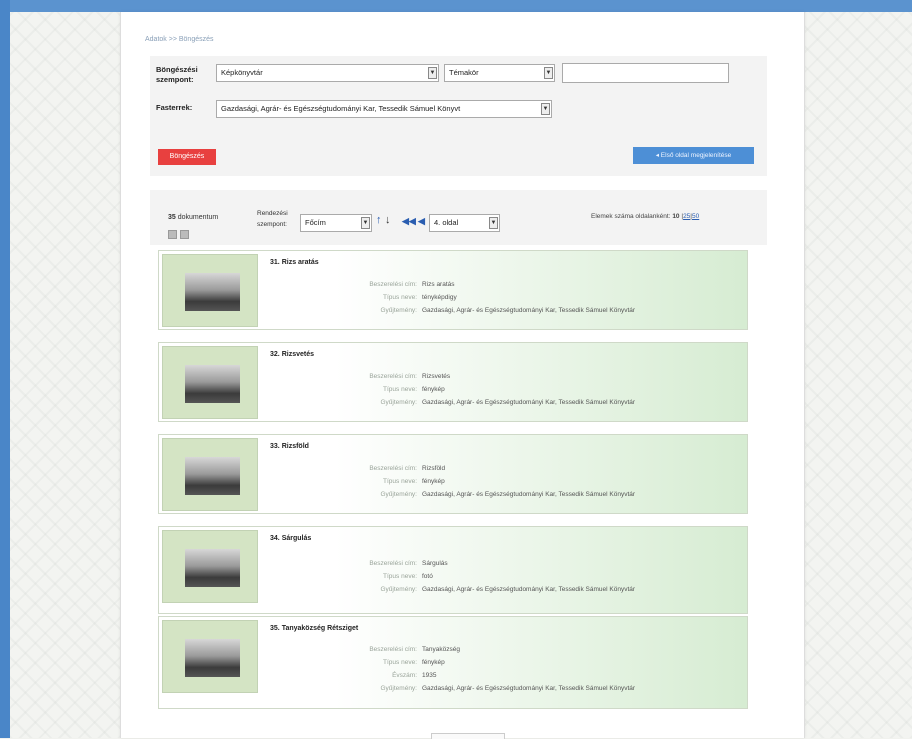  I want to click on meta-year-row: Évszám: 1935, so click(372, 676).